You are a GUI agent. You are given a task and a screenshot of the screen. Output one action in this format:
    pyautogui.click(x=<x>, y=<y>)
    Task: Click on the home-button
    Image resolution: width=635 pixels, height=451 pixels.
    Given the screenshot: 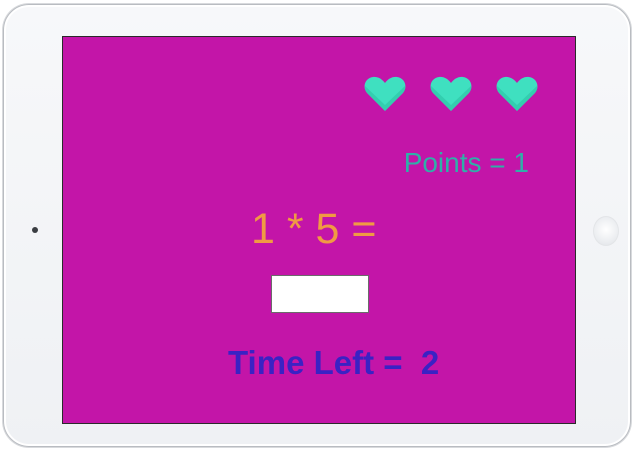 What is the action you would take?
    pyautogui.click(x=606, y=231)
    